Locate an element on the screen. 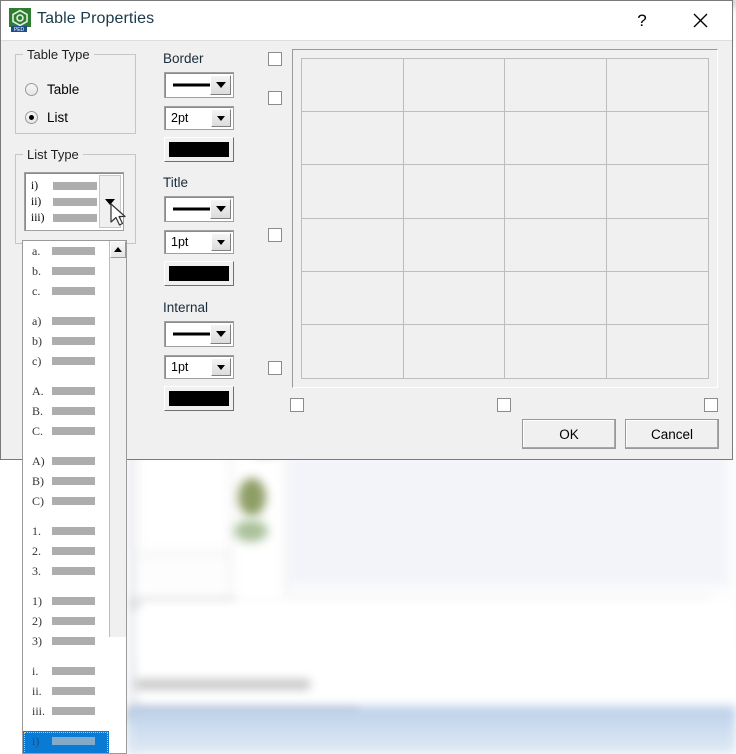 The width and height of the screenshot is (736, 754). close-button is located at coordinates (700, 20).